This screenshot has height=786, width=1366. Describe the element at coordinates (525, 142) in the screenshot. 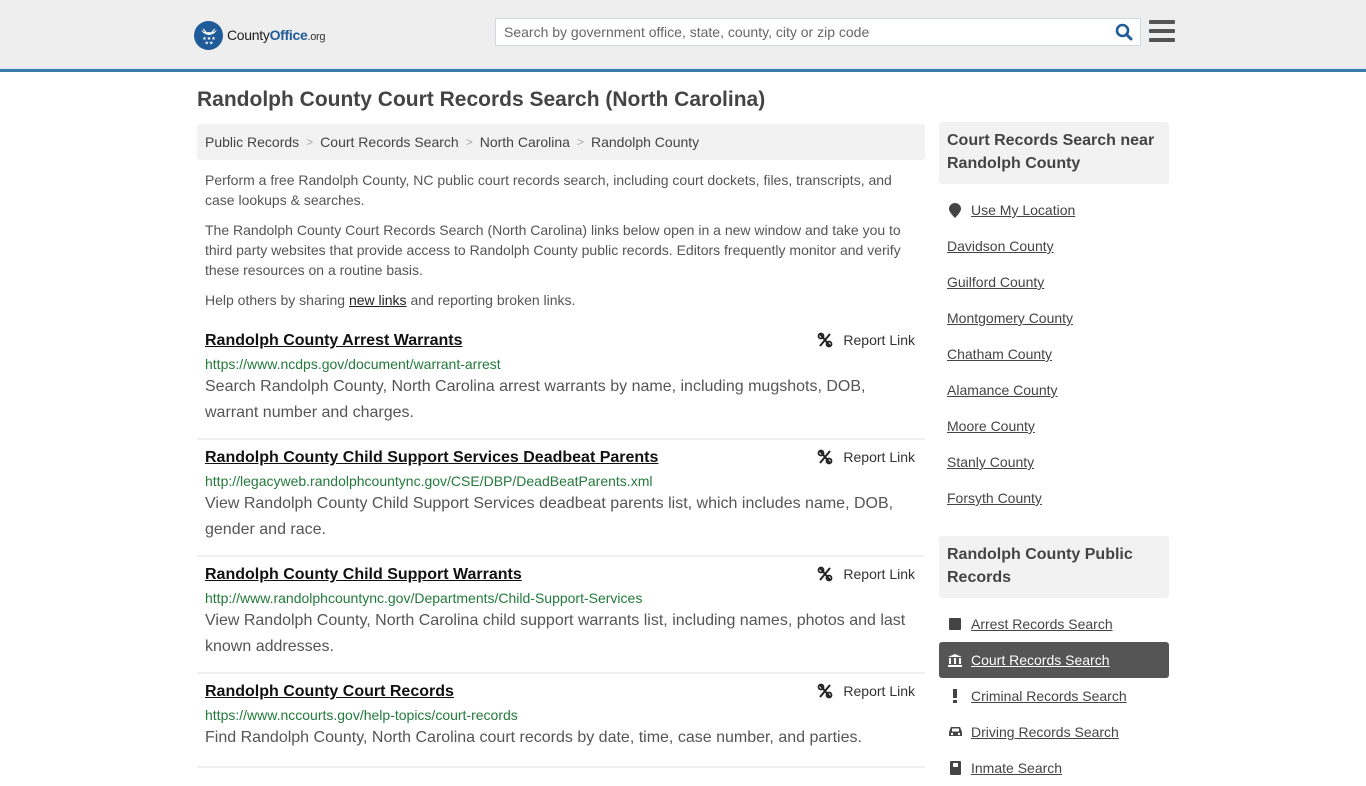

I see `breadcrumb-north-carolina: North Carolina` at that location.